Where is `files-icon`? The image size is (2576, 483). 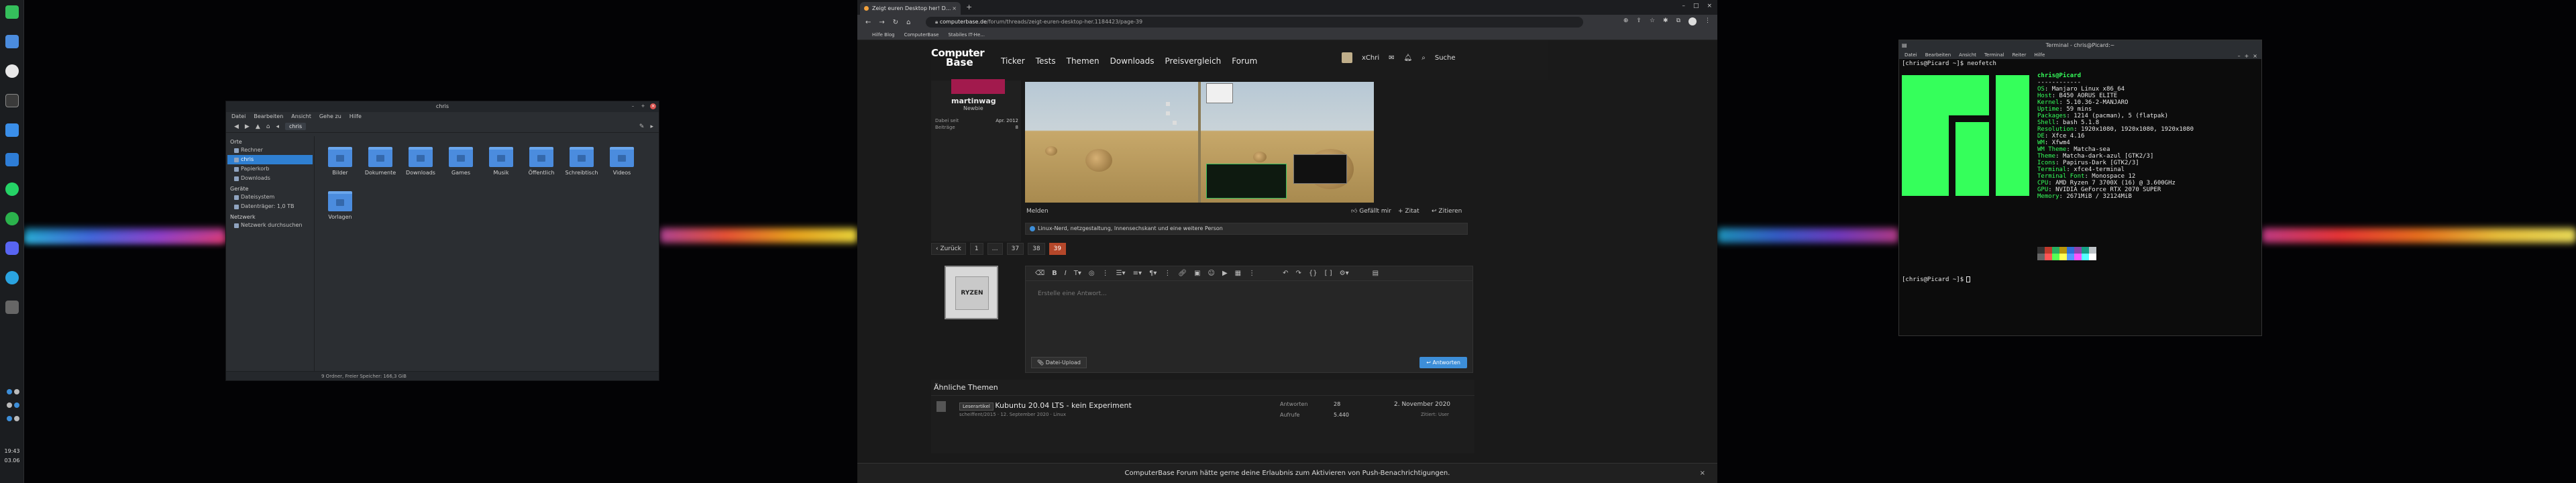
files-icon is located at coordinates (12, 41).